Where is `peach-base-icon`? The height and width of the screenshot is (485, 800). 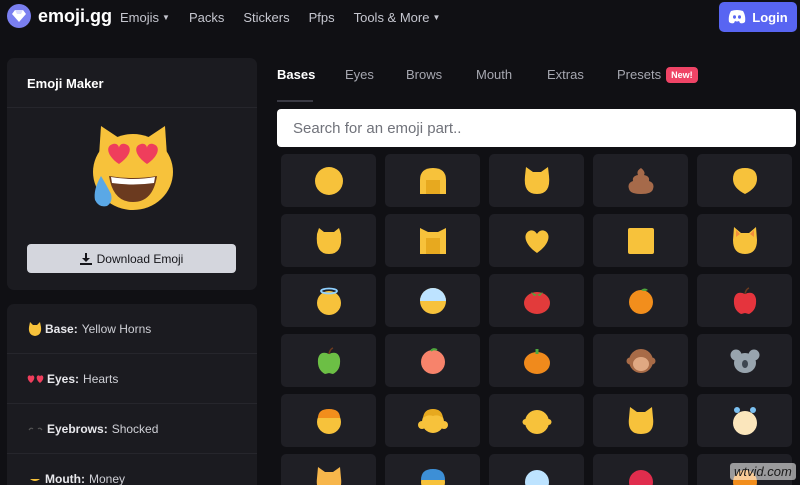 peach-base-icon is located at coordinates (432, 360).